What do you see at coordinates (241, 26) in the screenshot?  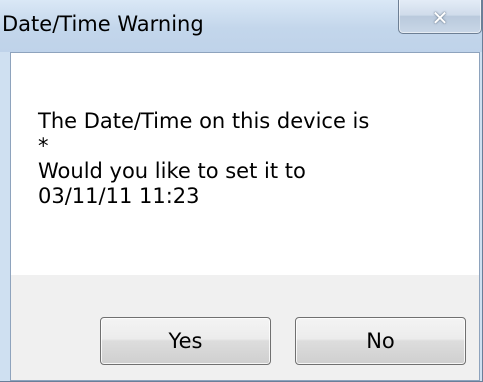 I see `title-bar: Date/Time Warning ✕` at bounding box center [241, 26].